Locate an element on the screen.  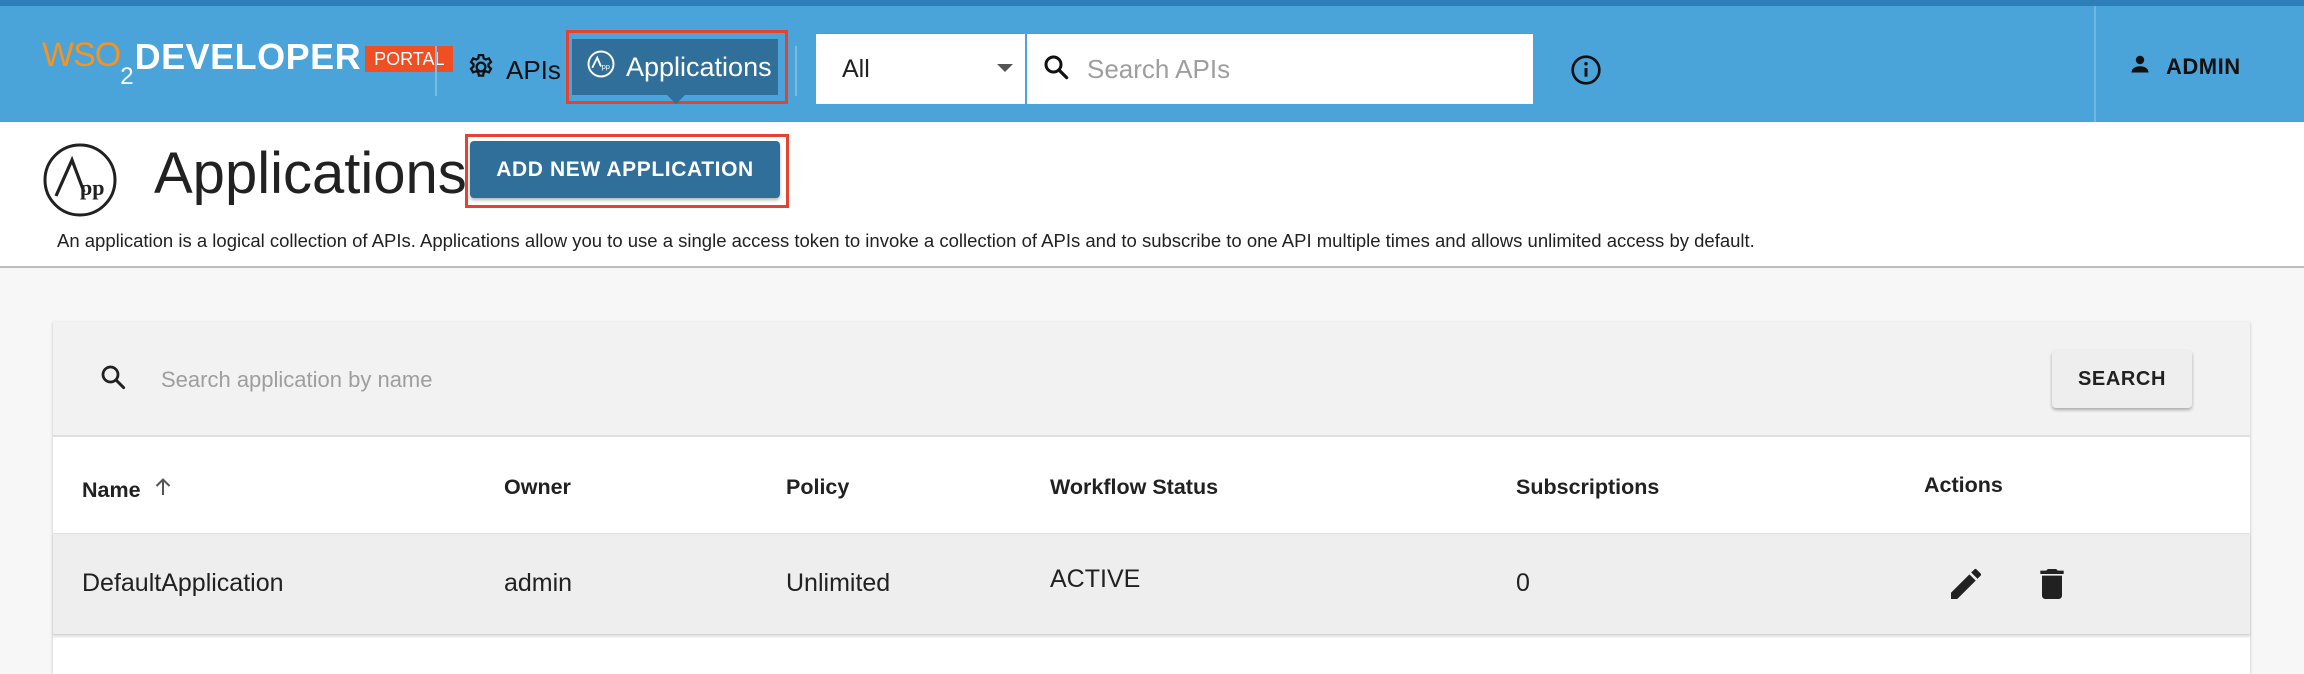
person-icon is located at coordinates (2140, 67).